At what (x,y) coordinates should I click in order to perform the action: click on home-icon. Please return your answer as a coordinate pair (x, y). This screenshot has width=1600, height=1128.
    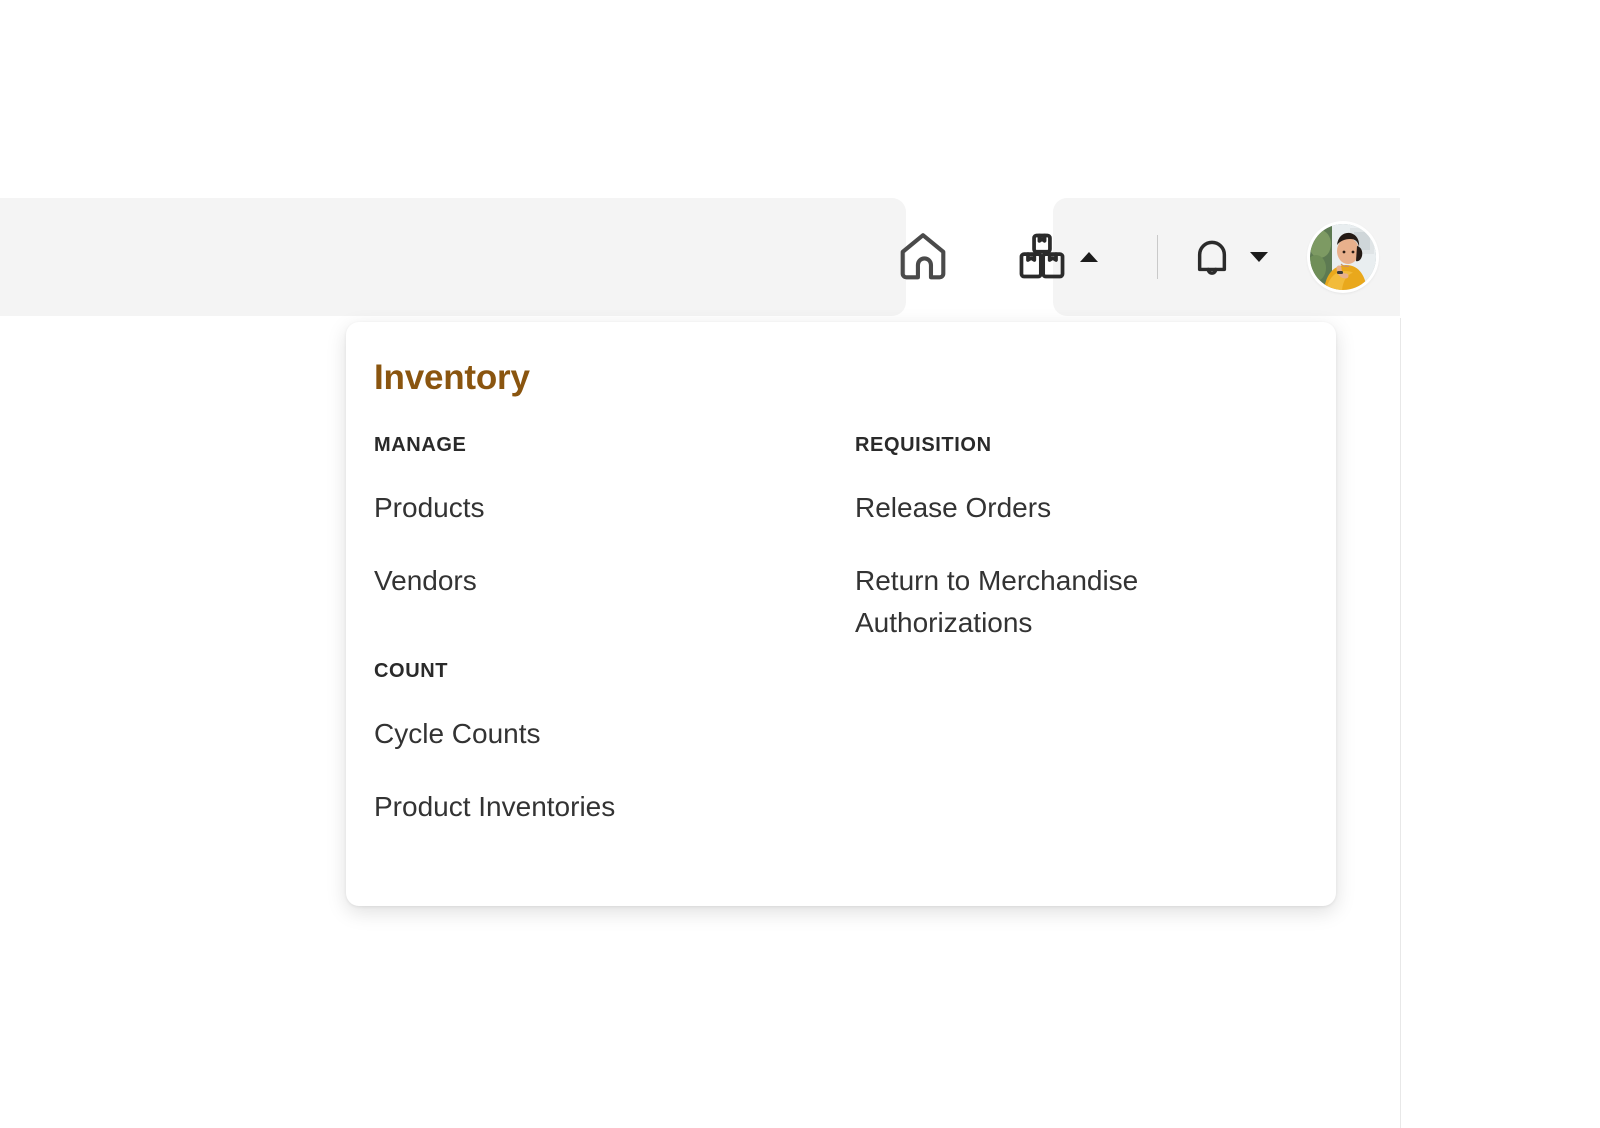
    Looking at the image, I should click on (923, 257).